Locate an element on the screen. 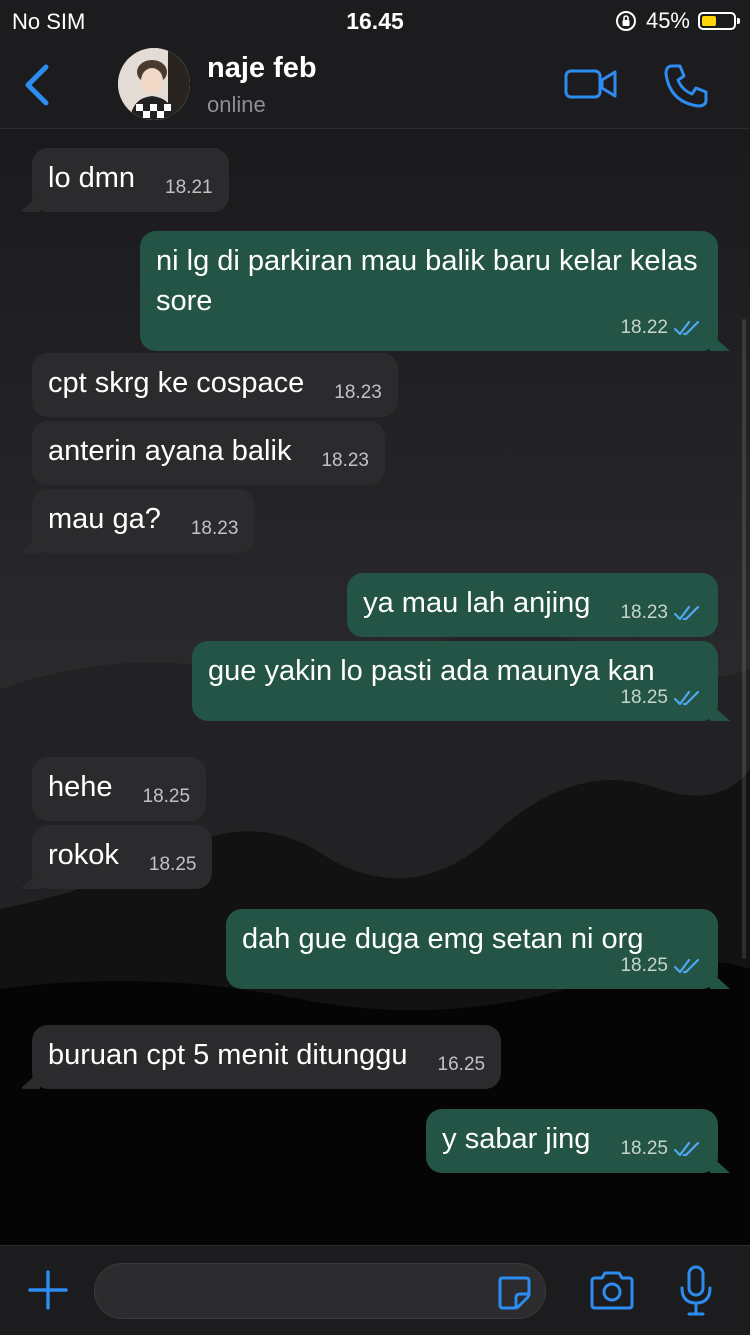 The height and width of the screenshot is (1335, 750). message-meta: 18.22 is located at coordinates (429, 328).